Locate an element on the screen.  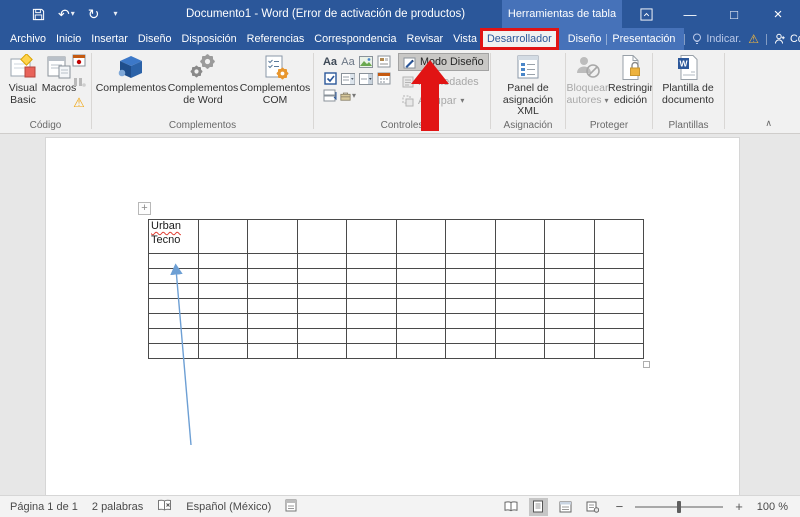
tab-diseno: Diseño is located at coordinates (155, 39).